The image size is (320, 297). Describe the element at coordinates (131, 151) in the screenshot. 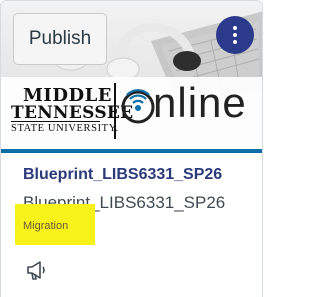

I see `course-color-bar` at that location.